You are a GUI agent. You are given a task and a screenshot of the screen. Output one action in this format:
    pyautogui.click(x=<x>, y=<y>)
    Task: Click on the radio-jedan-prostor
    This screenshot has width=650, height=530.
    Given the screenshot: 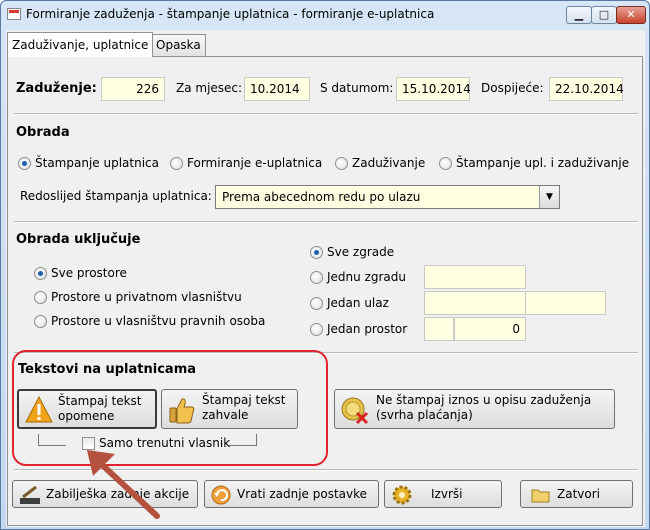 What is the action you would take?
    pyautogui.click(x=316, y=329)
    